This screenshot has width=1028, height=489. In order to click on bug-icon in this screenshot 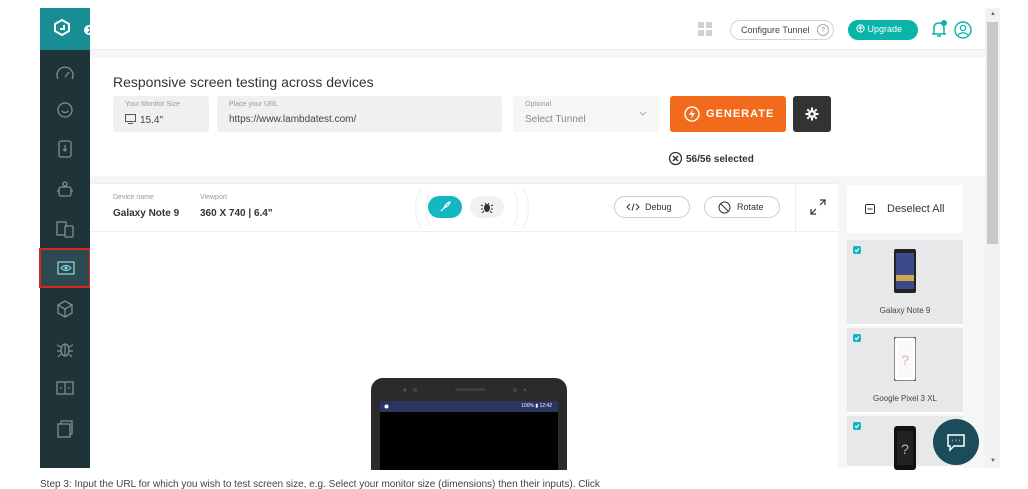, I will do `click(65, 350)`.